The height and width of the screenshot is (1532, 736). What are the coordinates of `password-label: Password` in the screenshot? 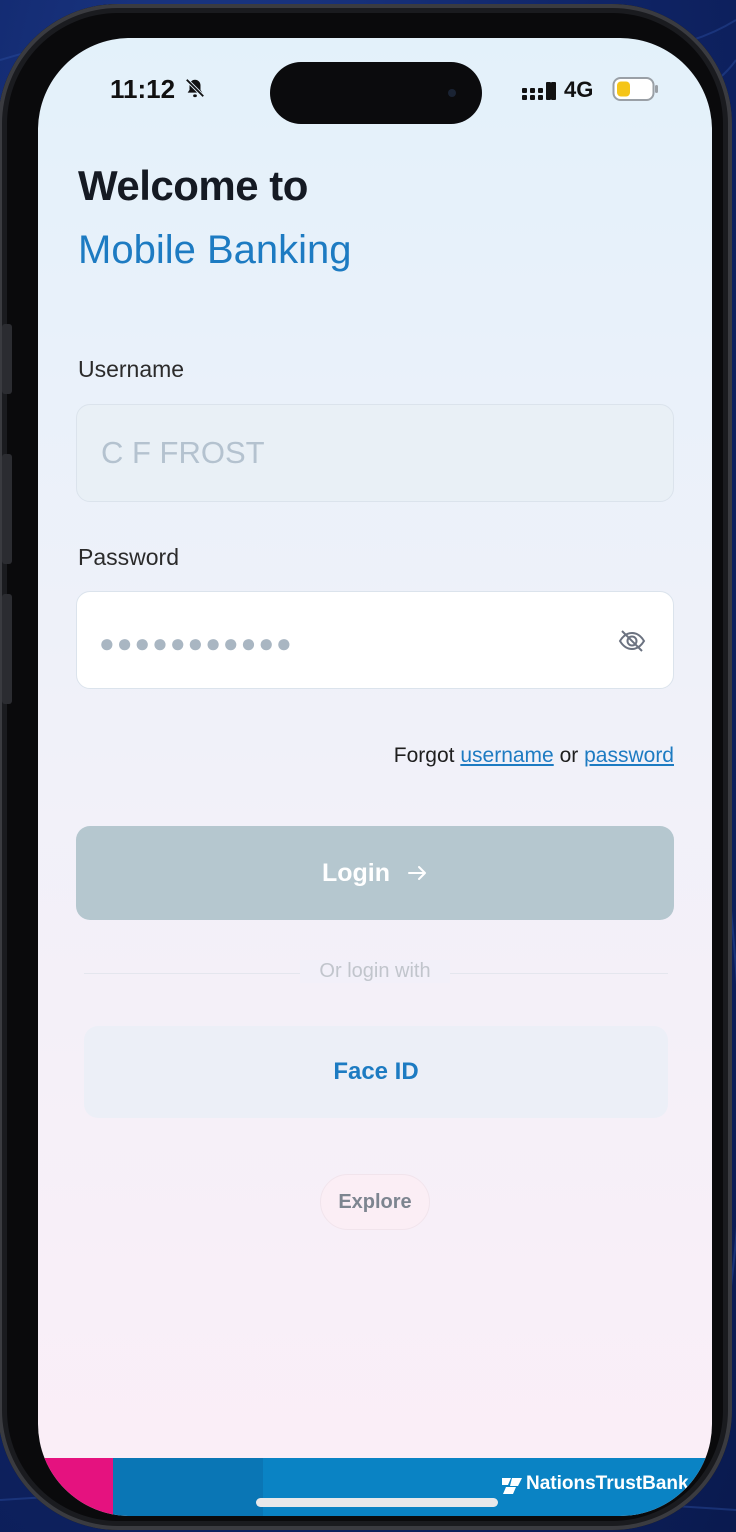 It's located at (128, 557).